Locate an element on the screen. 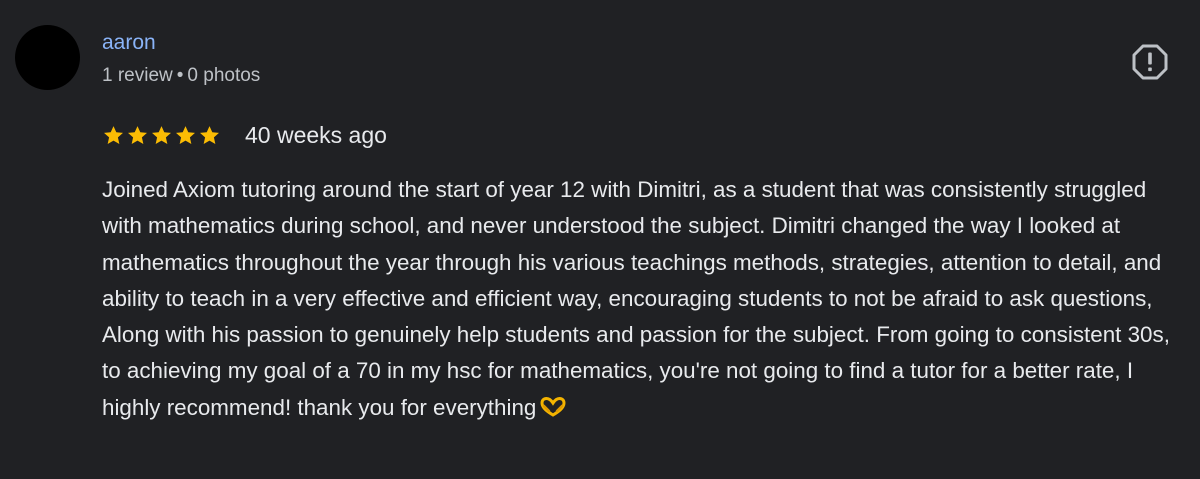 The image size is (1200, 479). avatar is located at coordinates (47, 57).